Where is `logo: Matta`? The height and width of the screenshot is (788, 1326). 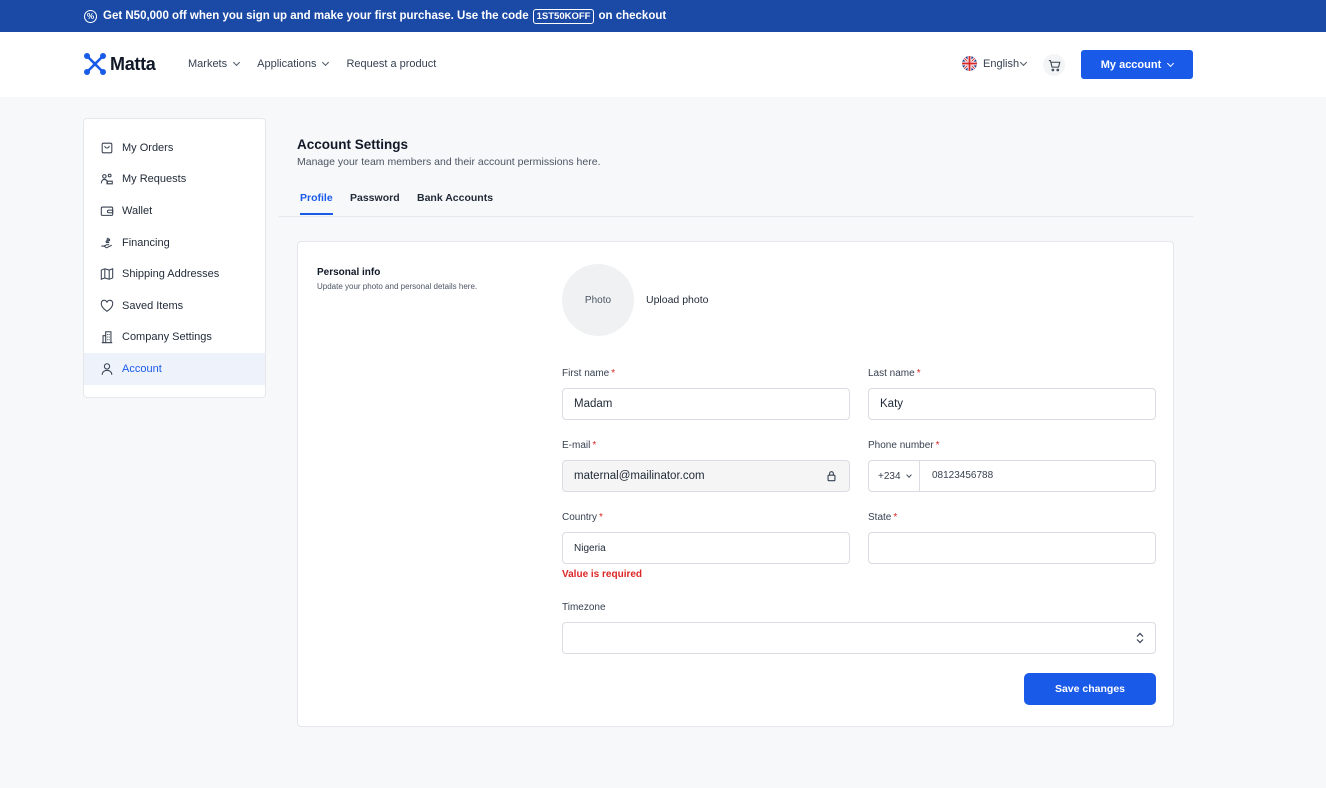 logo: Matta is located at coordinates (119, 64).